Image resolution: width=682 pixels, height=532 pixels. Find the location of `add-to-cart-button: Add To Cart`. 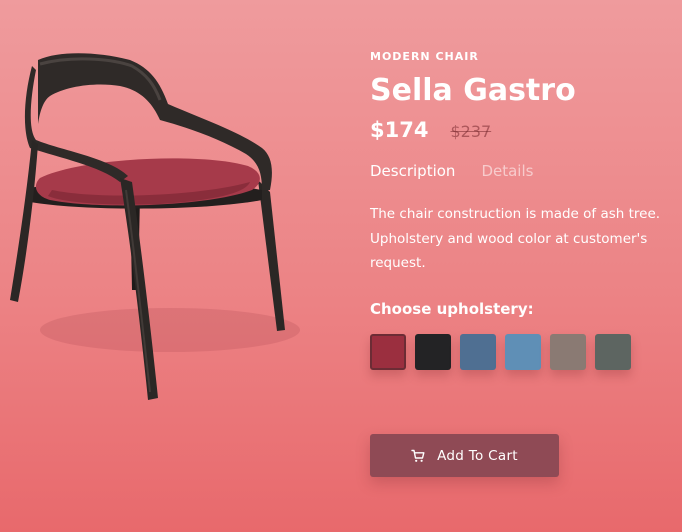

add-to-cart-button: Add To Cart is located at coordinates (464, 455).